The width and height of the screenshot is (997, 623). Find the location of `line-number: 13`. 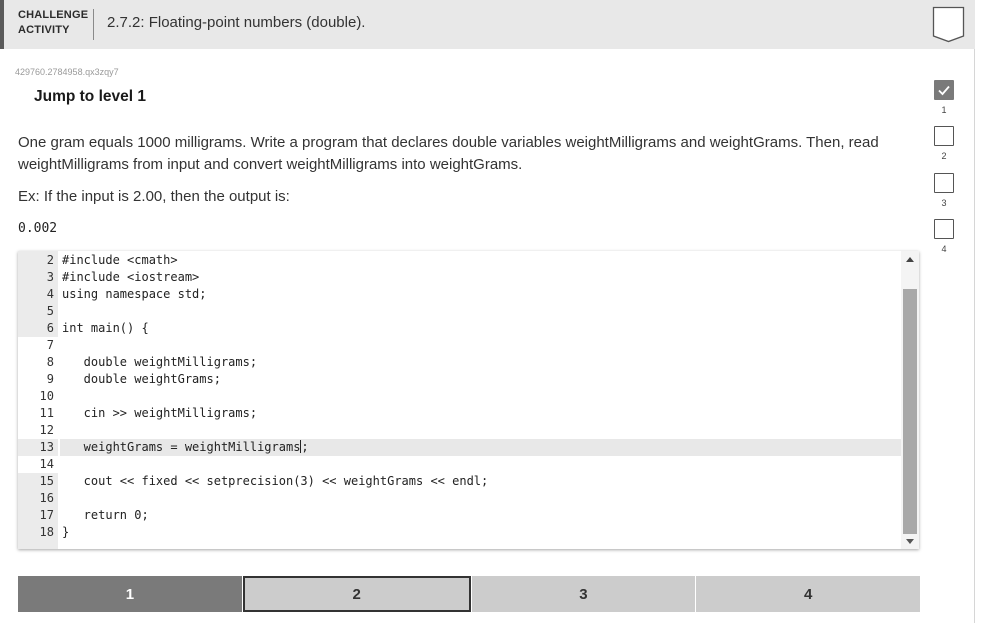

line-number: 13 is located at coordinates (46, 447).